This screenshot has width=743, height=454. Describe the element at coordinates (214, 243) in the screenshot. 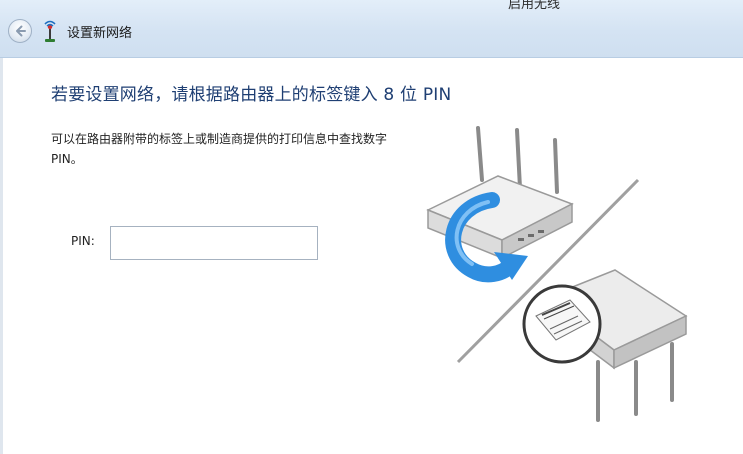

I see `pin-input` at that location.